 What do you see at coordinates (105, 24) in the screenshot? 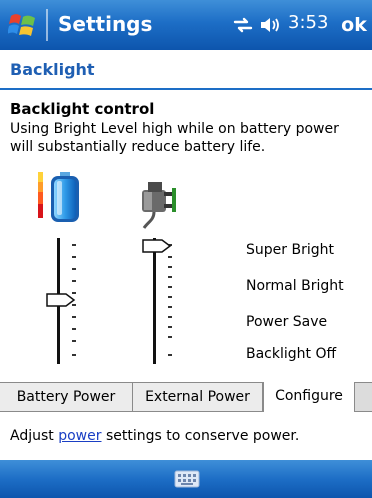
I see `app-title: Settings` at bounding box center [105, 24].